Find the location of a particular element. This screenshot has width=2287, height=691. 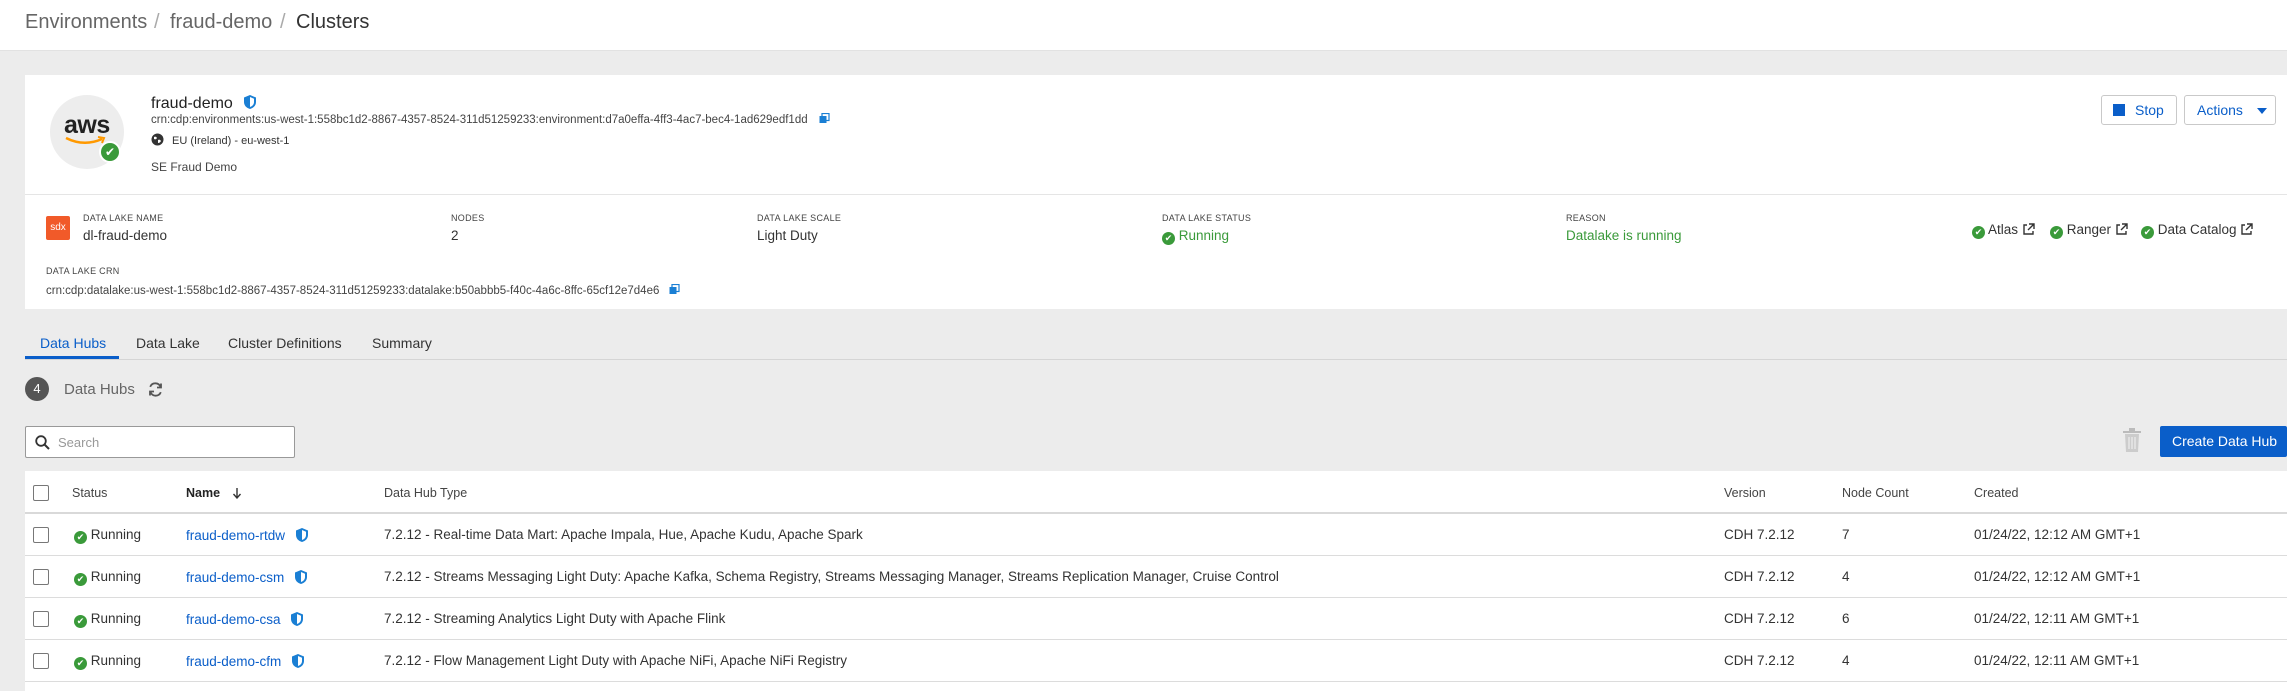

environment-region: EU (Ireland) - eu-west-1 is located at coordinates (231, 141).